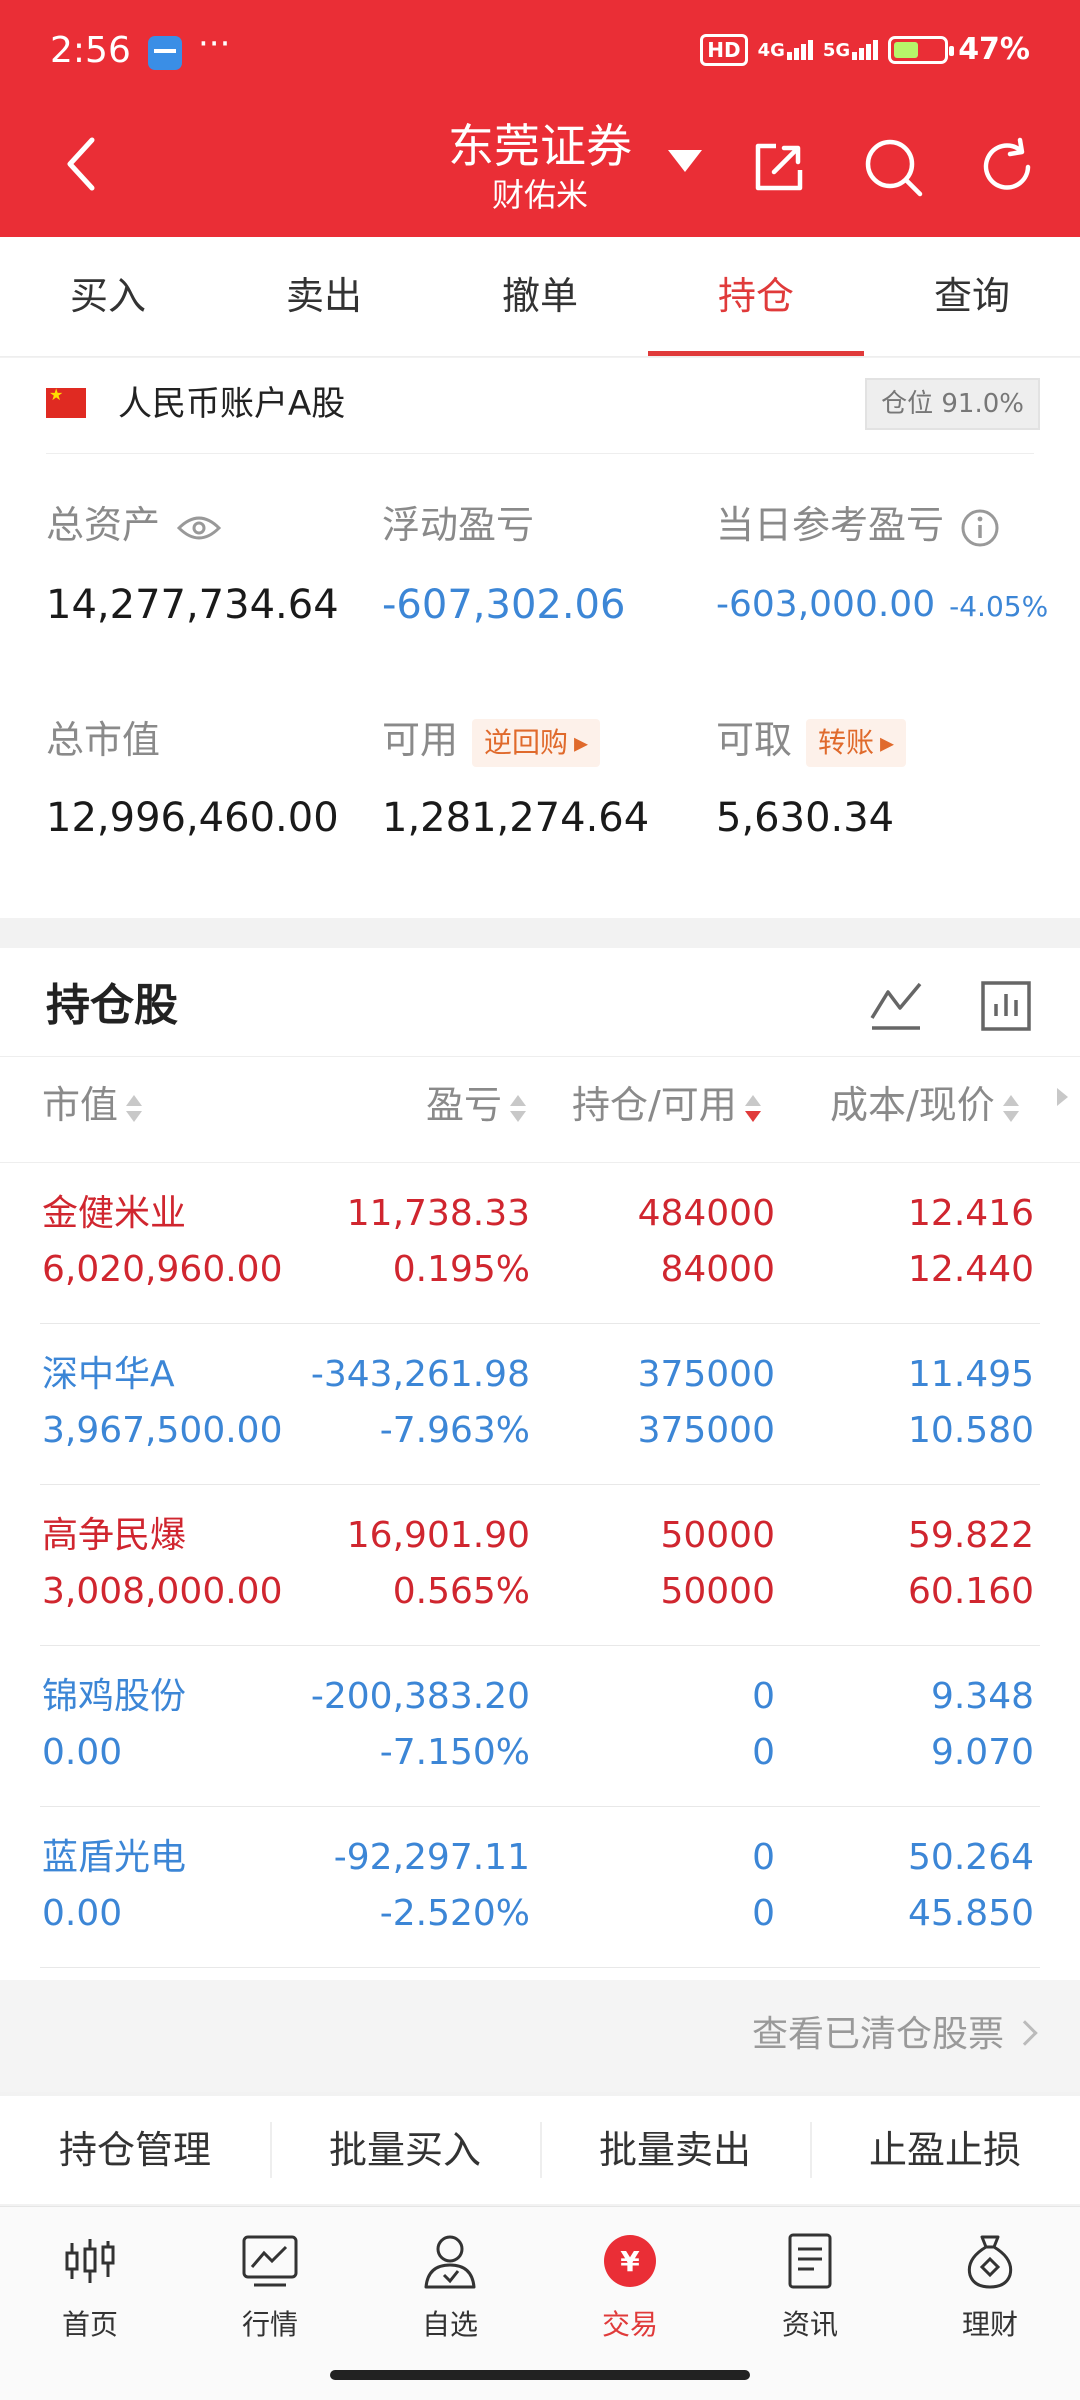  I want to click on stock-available: 375000, so click(706, 1430).